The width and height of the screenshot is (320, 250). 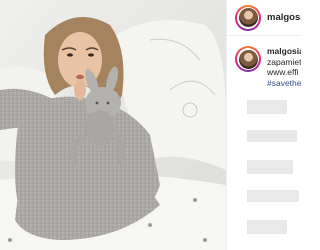 What do you see at coordinates (264, 18) in the screenshot?
I see `post-header: malgosia_` at bounding box center [264, 18].